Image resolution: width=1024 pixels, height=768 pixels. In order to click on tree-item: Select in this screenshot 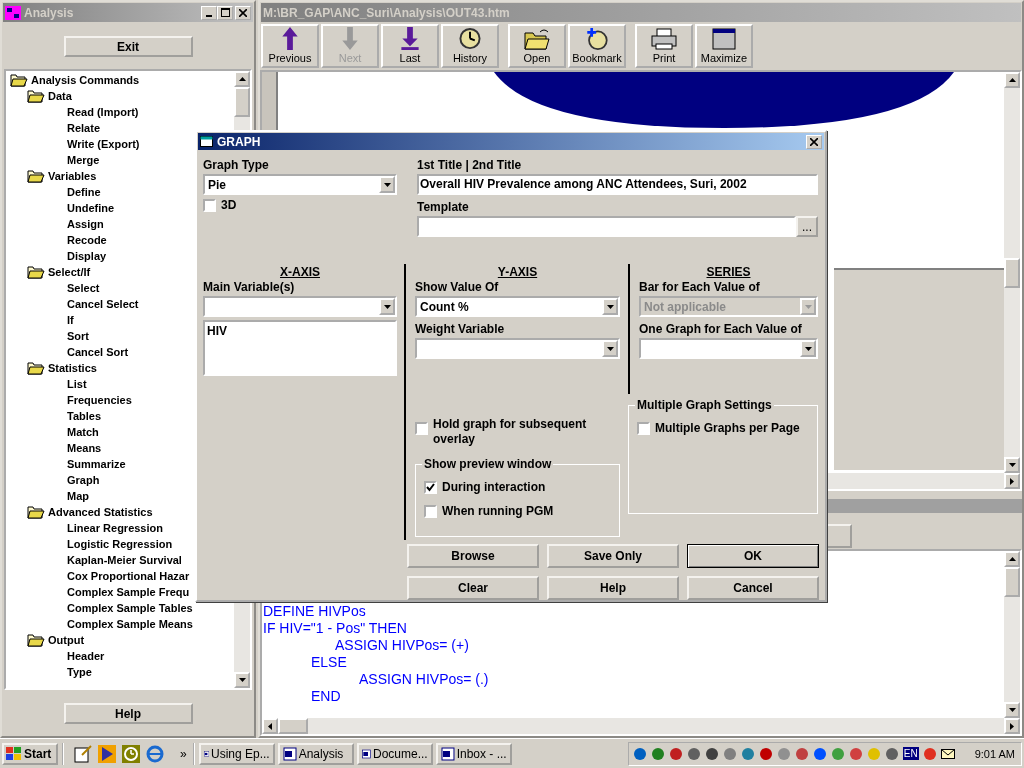, I will do `click(83, 288)`.